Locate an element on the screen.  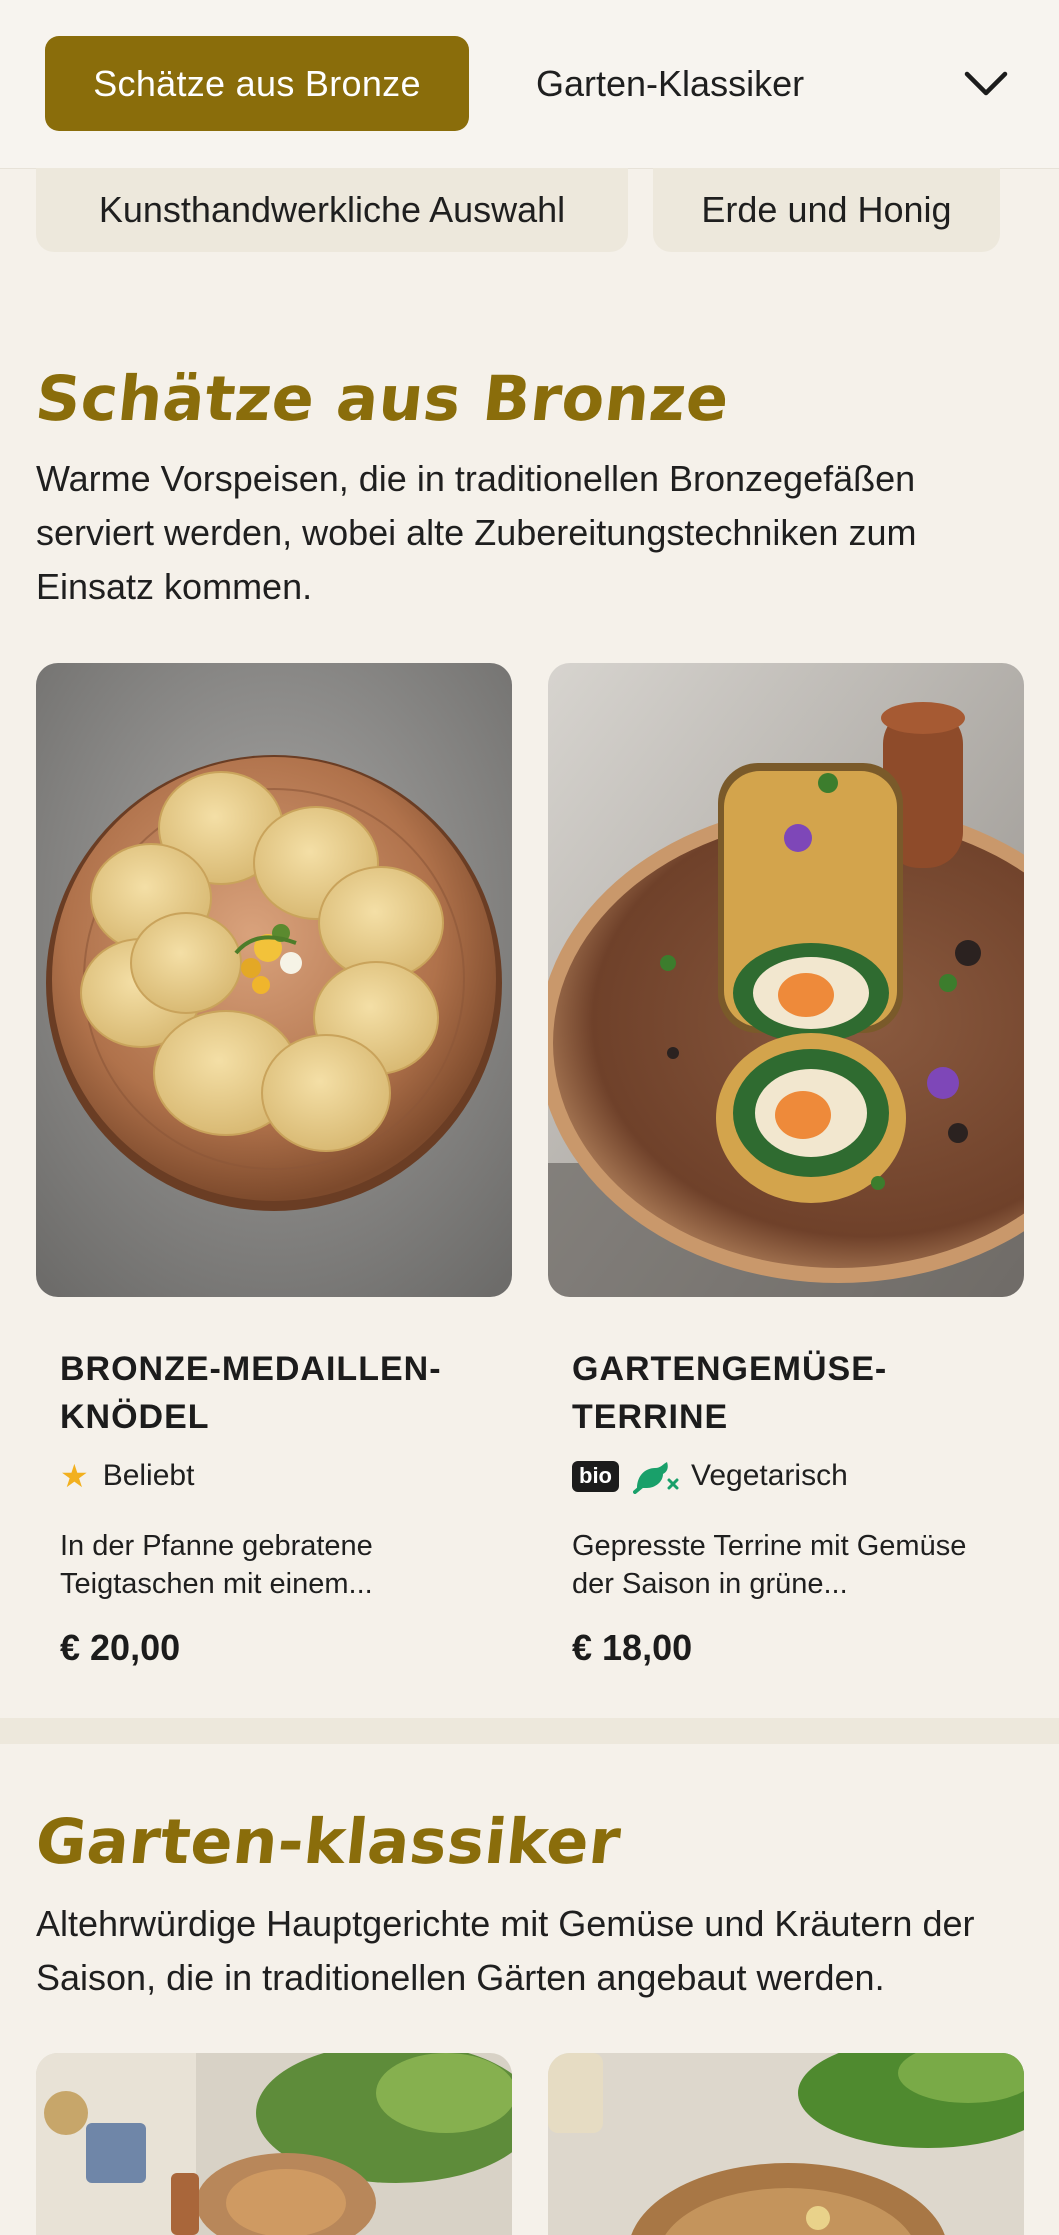
dish-title: GARTENGEMÜSE-TERRINE is located at coordinates (730, 1393).